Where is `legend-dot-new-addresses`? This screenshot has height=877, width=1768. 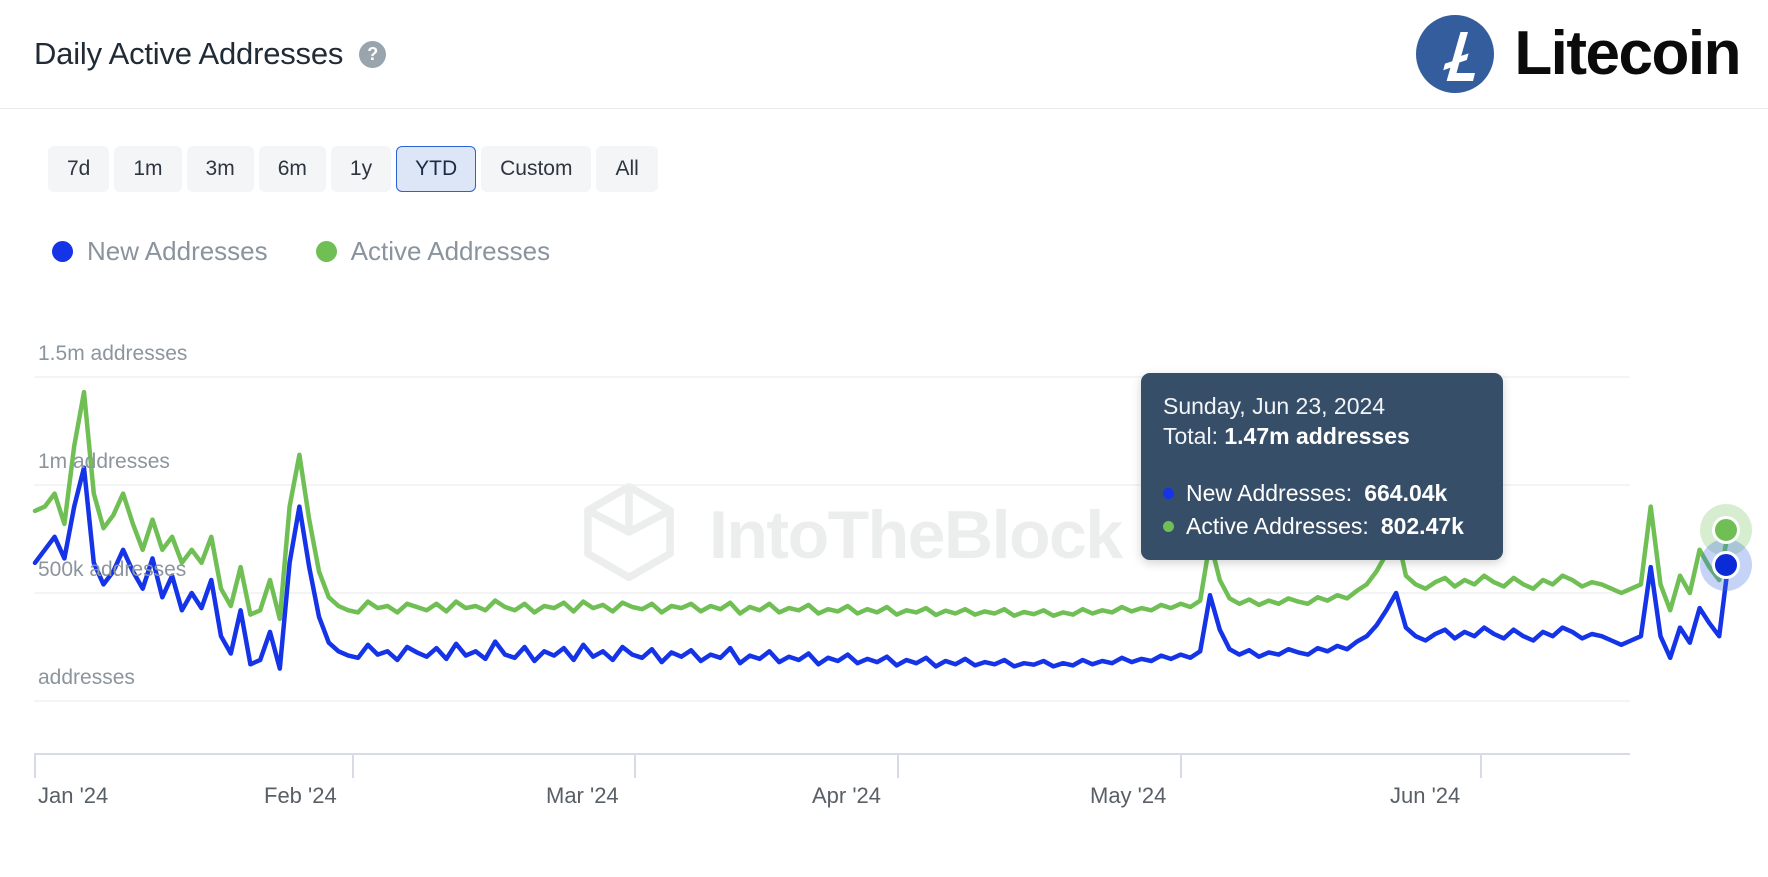
legend-dot-new-addresses is located at coordinates (62, 251).